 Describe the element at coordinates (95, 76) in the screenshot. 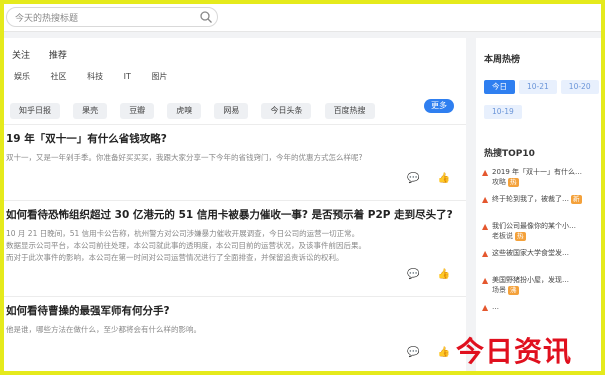

I see `tab-tech: 科技` at that location.